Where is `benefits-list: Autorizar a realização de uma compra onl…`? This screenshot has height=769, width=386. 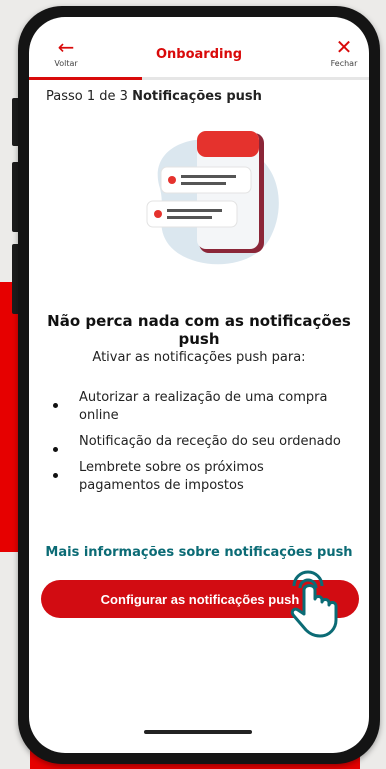 benefits-list: Autorizar a realização de uma compra onl… is located at coordinates (196, 446).